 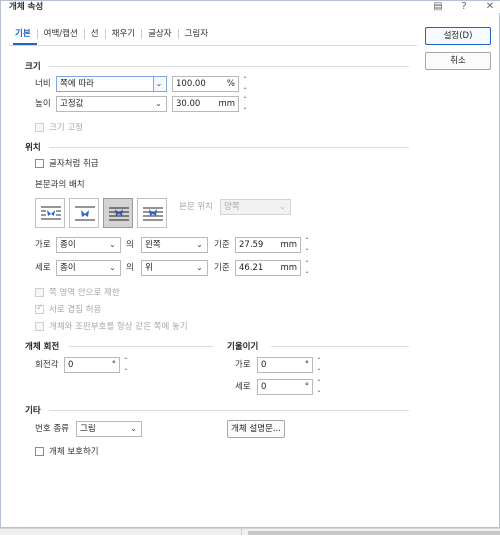 What do you see at coordinates (490, 7) in the screenshot?
I see `close-icon: ✕` at bounding box center [490, 7].